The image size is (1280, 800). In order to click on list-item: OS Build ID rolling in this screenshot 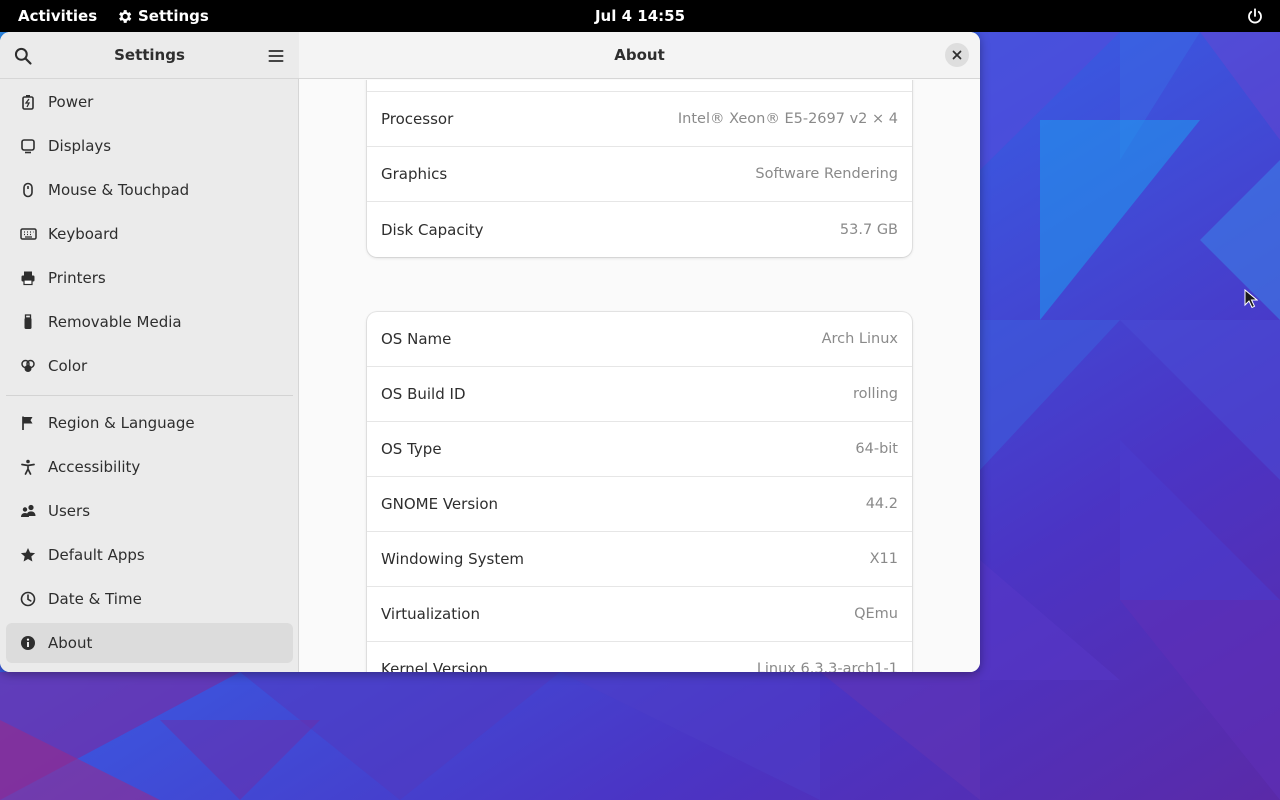, I will do `click(639, 394)`.